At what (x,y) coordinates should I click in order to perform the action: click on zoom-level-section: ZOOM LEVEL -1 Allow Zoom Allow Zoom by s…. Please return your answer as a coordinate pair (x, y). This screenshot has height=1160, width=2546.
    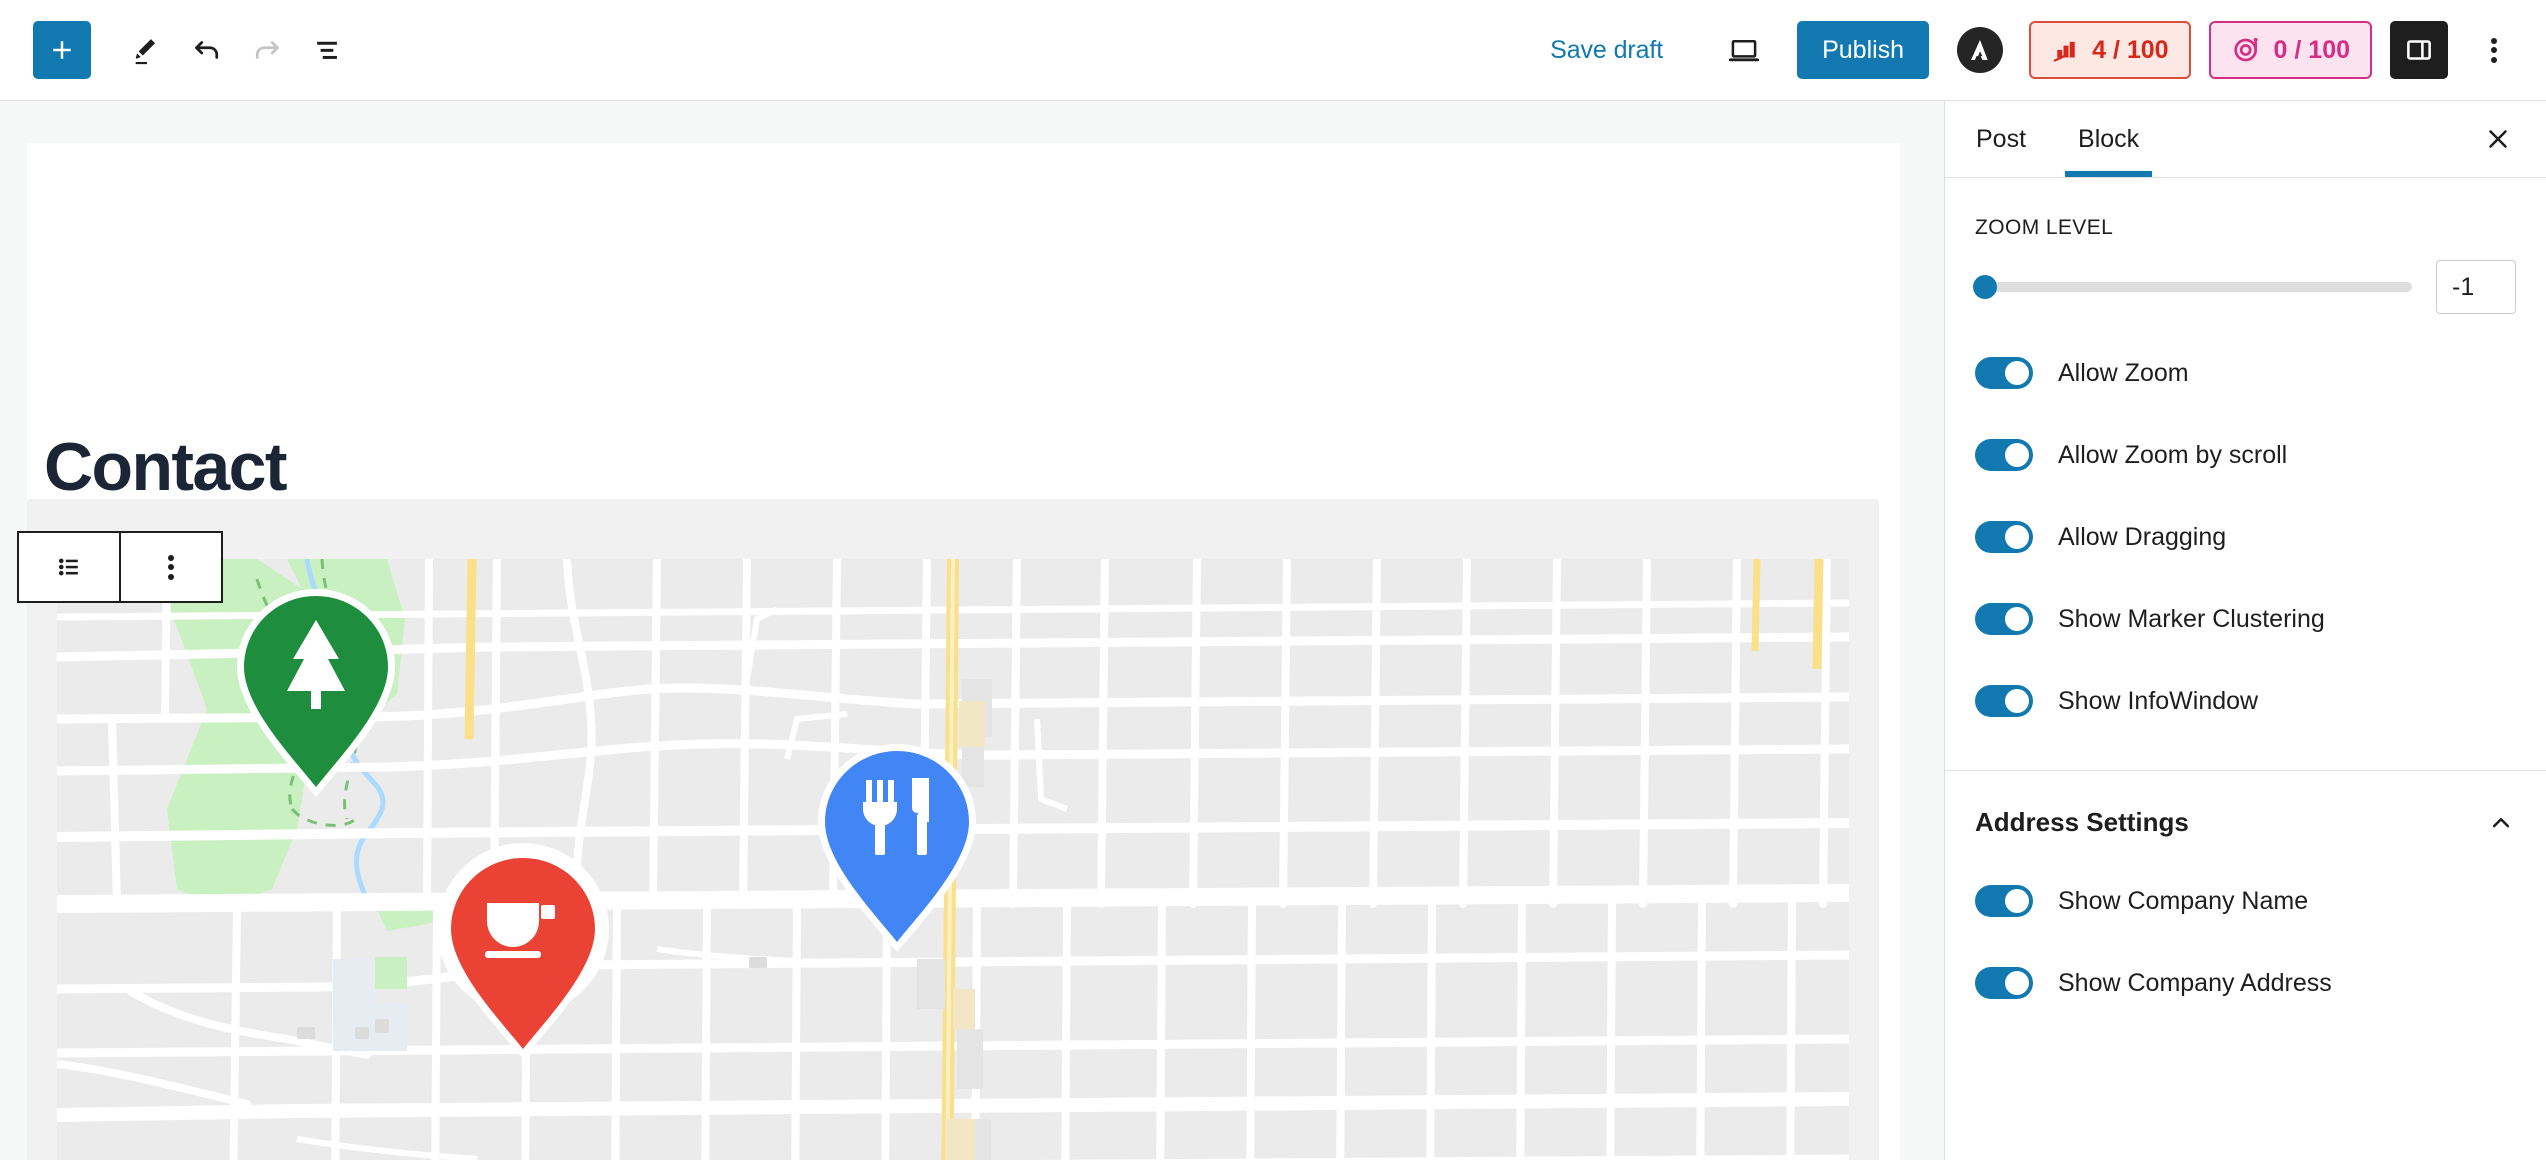
    Looking at the image, I should click on (2245, 454).